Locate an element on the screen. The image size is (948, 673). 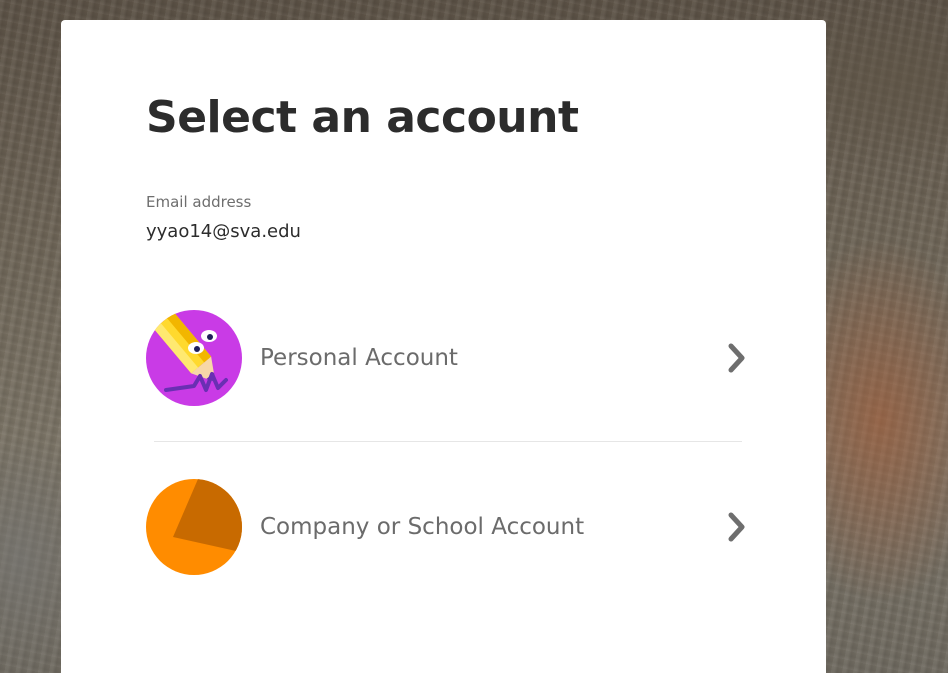
email-label: Email address is located at coordinates (199, 202).